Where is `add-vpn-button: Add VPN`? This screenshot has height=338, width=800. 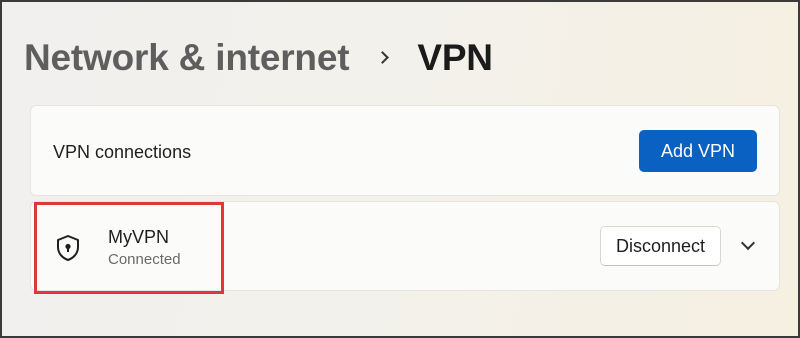 add-vpn-button: Add VPN is located at coordinates (698, 151).